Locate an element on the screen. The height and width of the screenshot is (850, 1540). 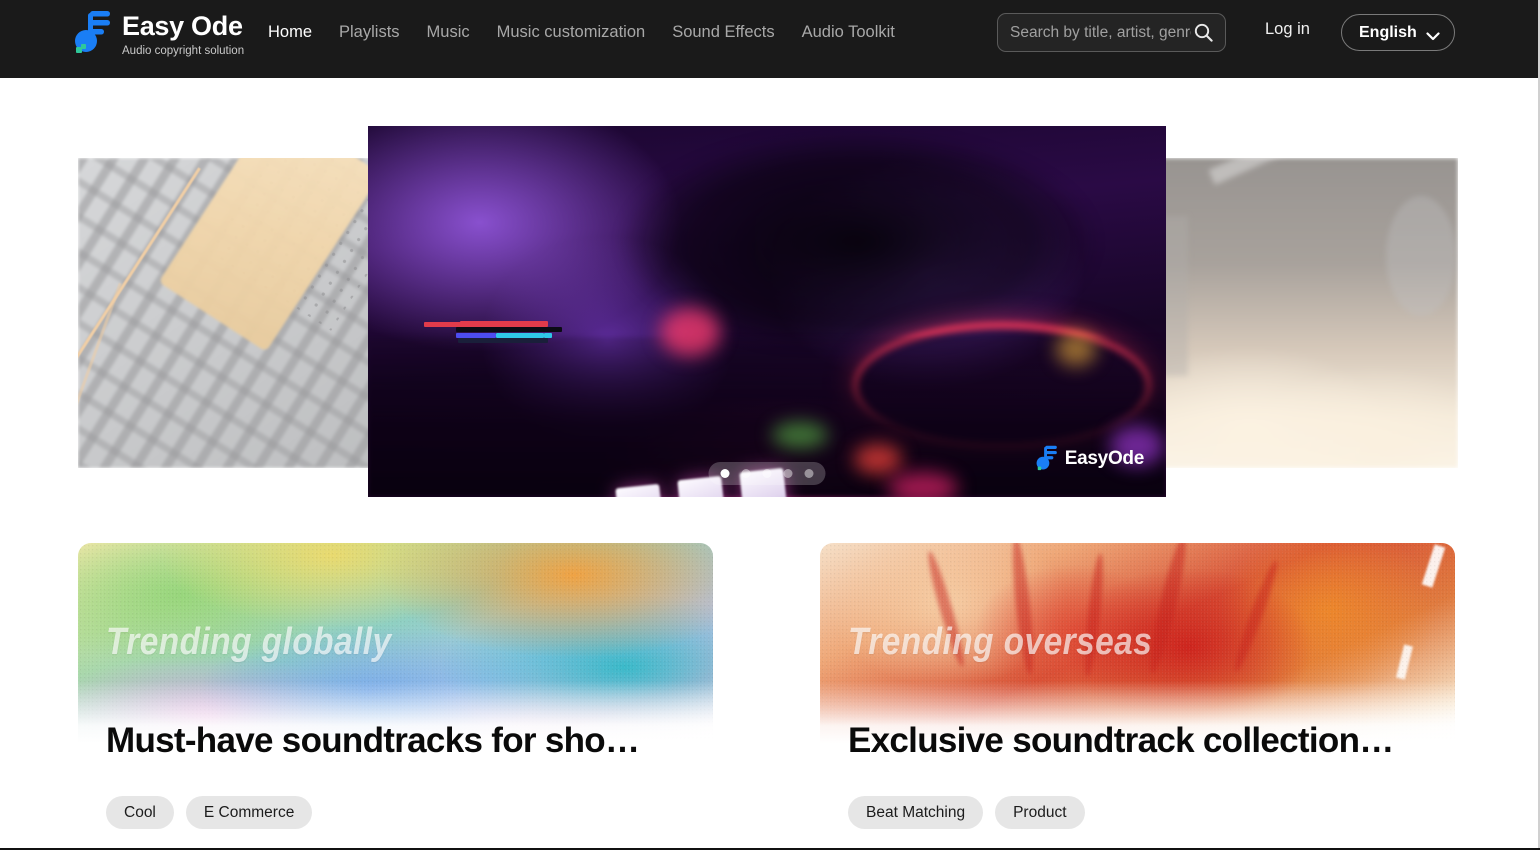
carousel-watermark: EasyOde is located at coordinates (1090, 458).